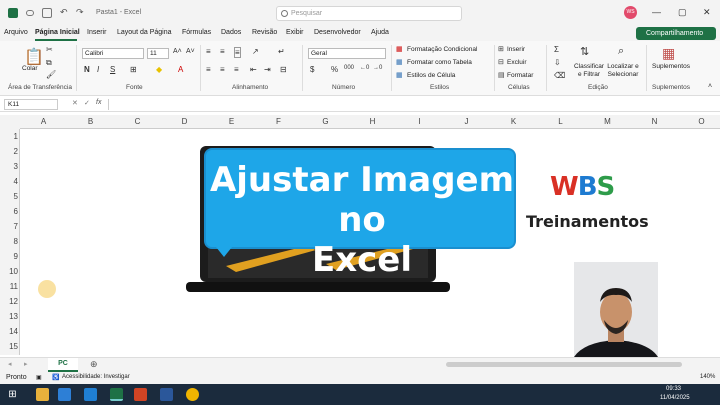 This screenshot has height=405, width=720. What do you see at coordinates (654, 121) in the screenshot?
I see `column-header: N` at bounding box center [654, 121].